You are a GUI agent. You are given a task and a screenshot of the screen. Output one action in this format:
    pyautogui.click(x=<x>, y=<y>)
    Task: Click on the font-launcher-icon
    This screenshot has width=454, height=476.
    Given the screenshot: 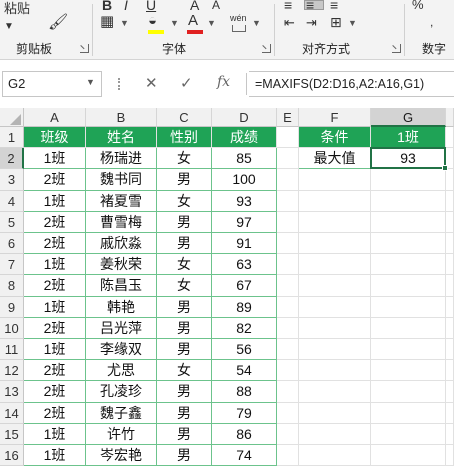 What is the action you would take?
    pyautogui.click(x=266, y=48)
    